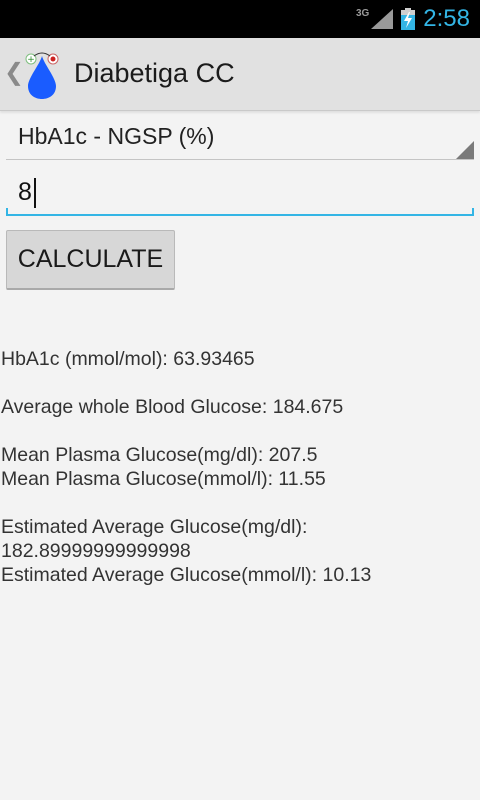 The width and height of the screenshot is (480, 800). I want to click on status-bar: 3G 2:58, so click(240, 19).